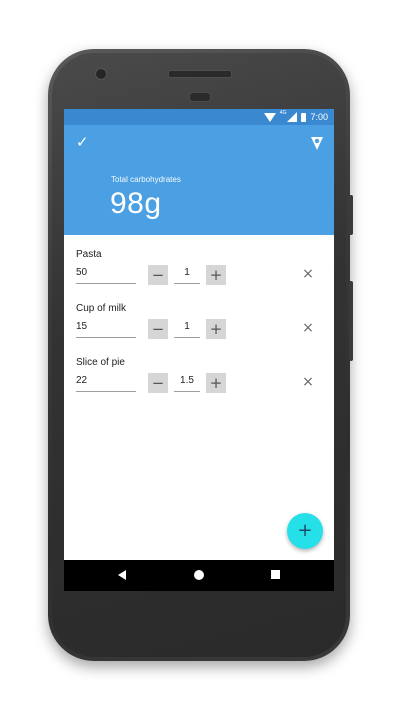 This screenshot has height=710, width=400. Describe the element at coordinates (292, 117) in the screenshot. I see `signal-icon` at that location.